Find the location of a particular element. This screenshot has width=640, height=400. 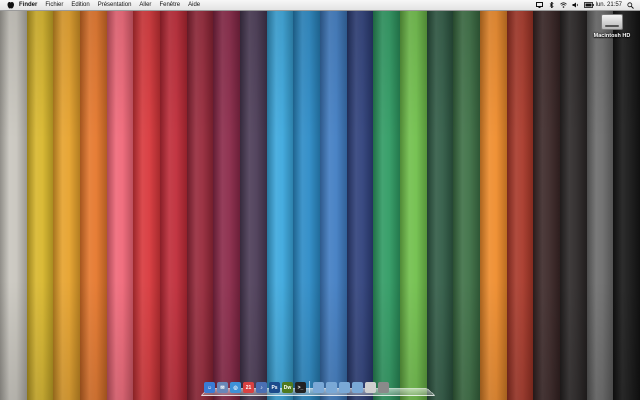

menu-finder: Finder is located at coordinates (28, 5).